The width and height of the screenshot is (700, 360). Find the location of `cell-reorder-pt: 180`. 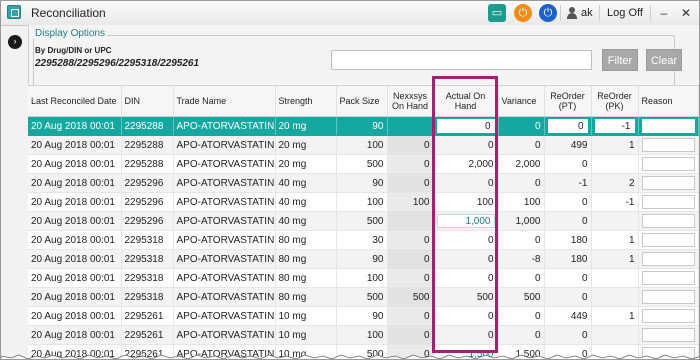

cell-reorder-pt: 180 is located at coordinates (568, 259).